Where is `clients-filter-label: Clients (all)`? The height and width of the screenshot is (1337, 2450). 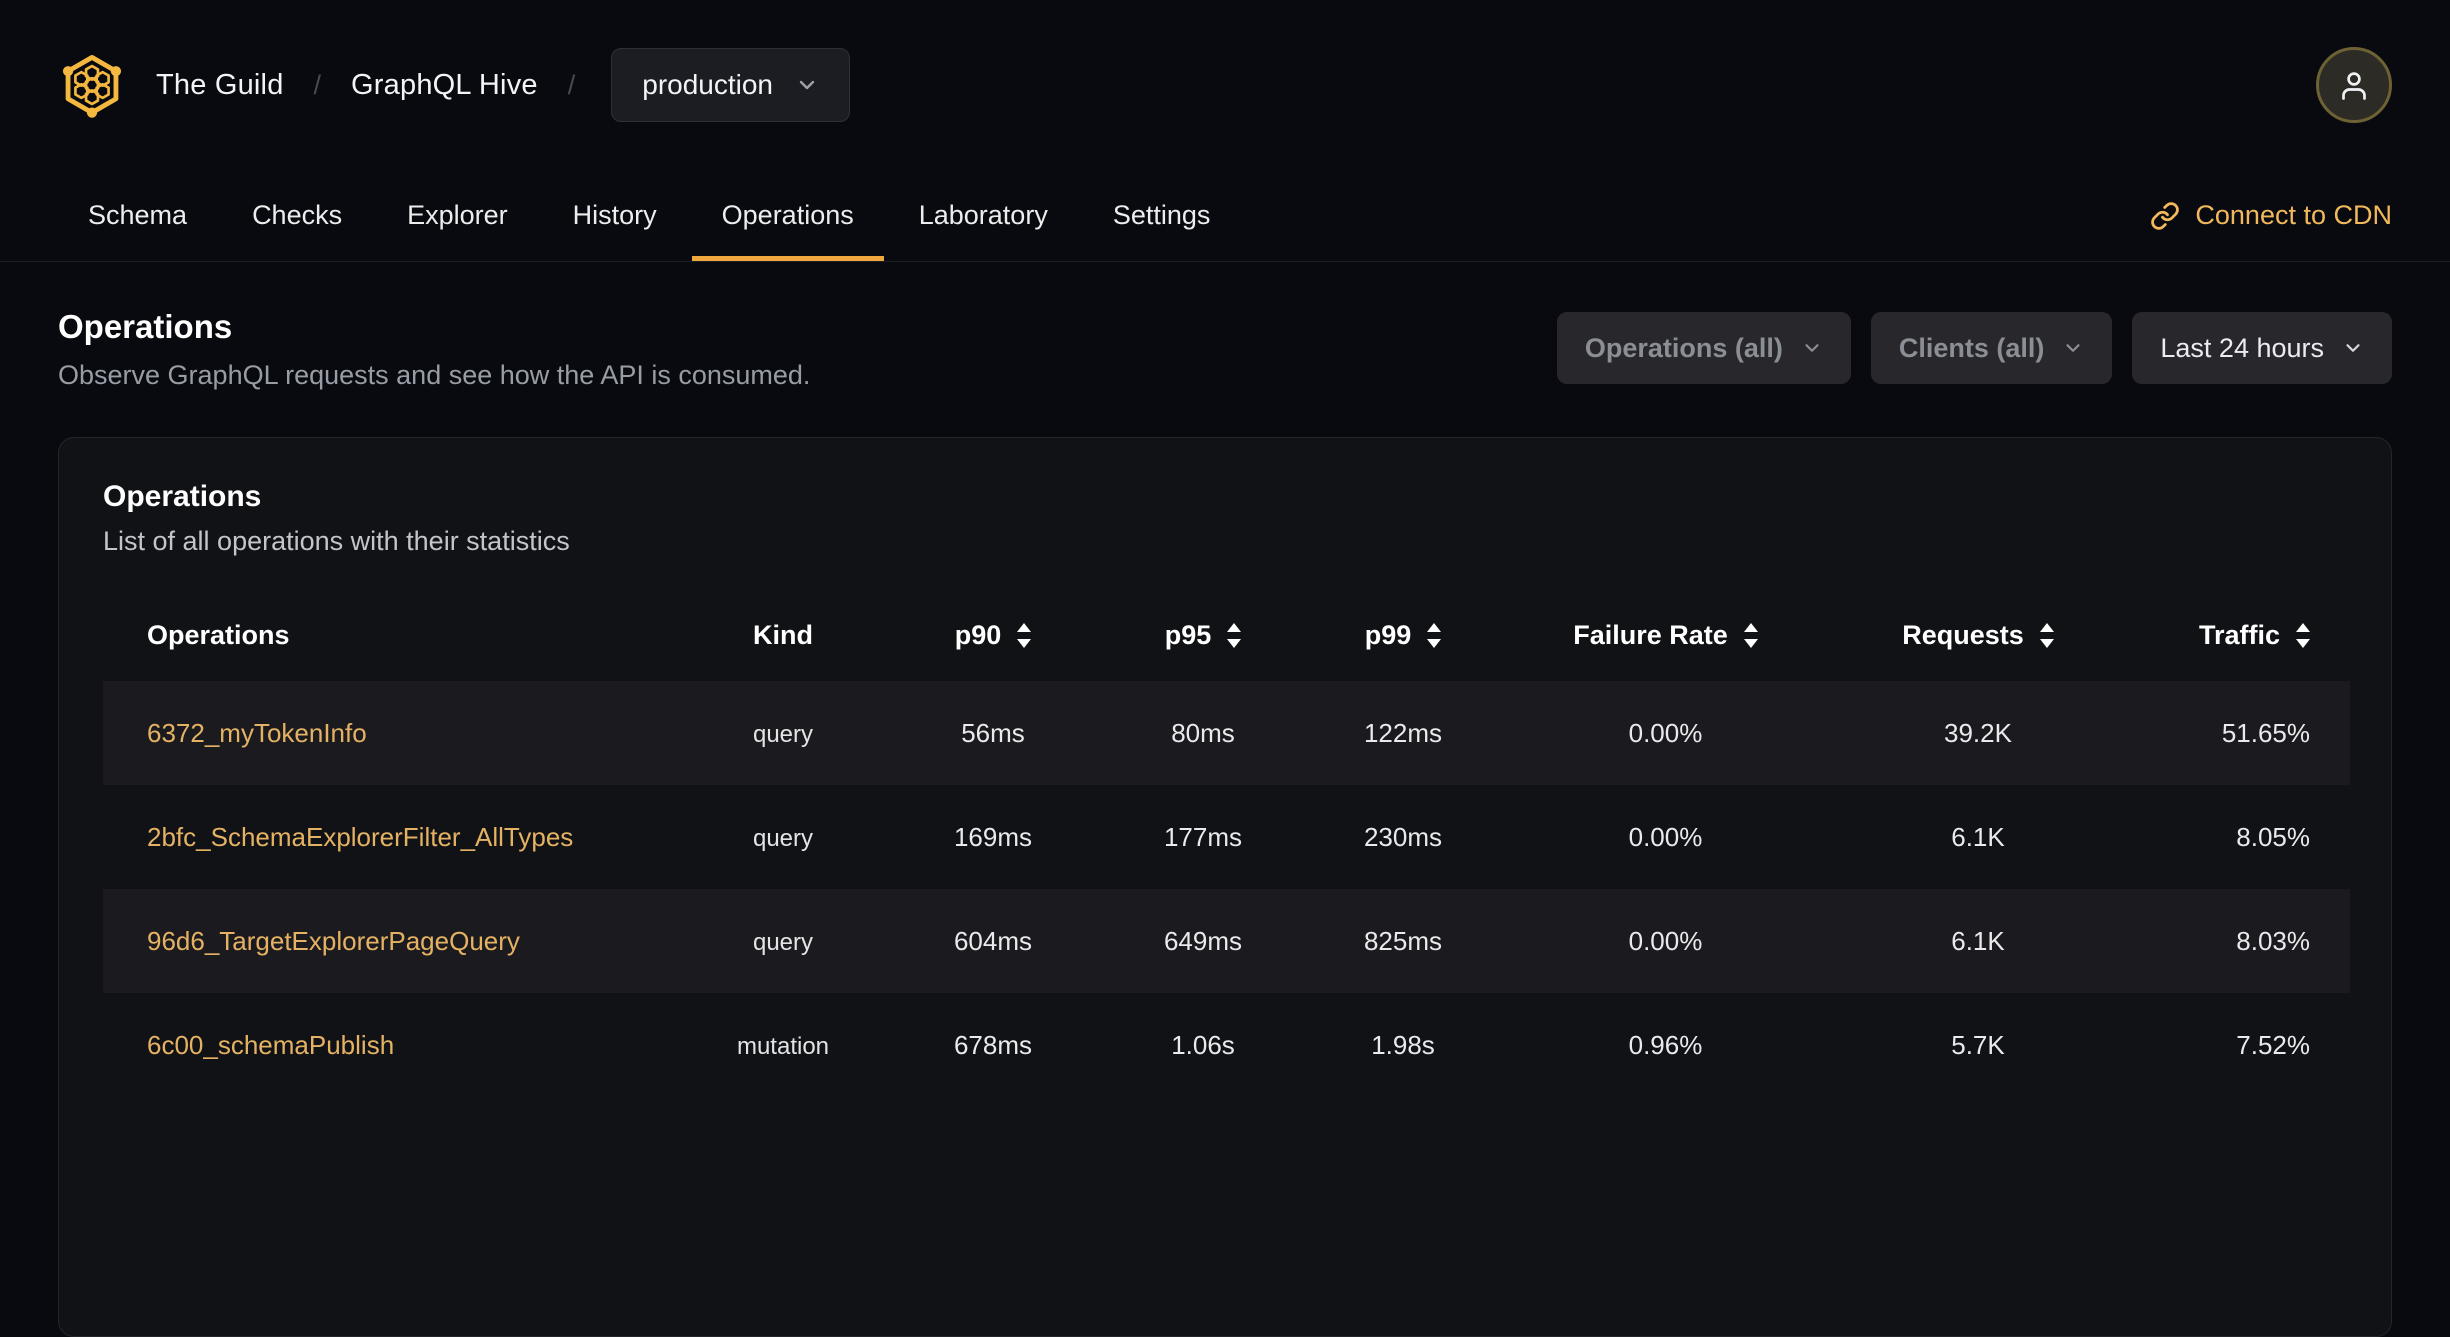 clients-filter-label: Clients (all) is located at coordinates (1971, 347).